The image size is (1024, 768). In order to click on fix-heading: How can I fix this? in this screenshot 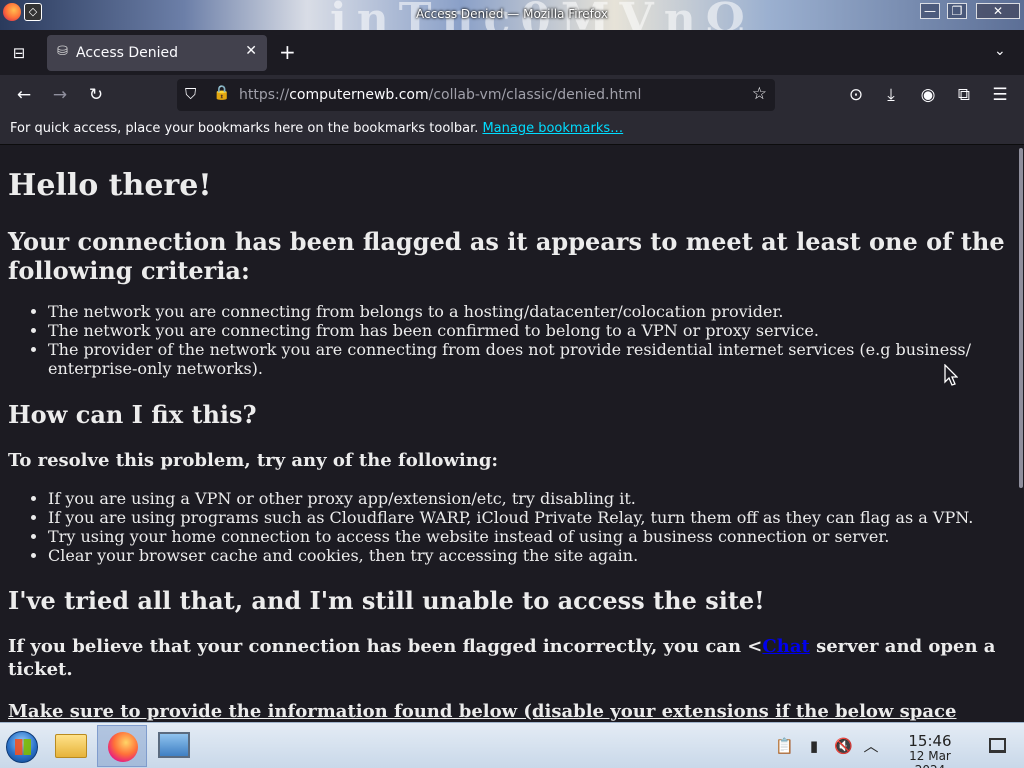, I will do `click(132, 414)`.